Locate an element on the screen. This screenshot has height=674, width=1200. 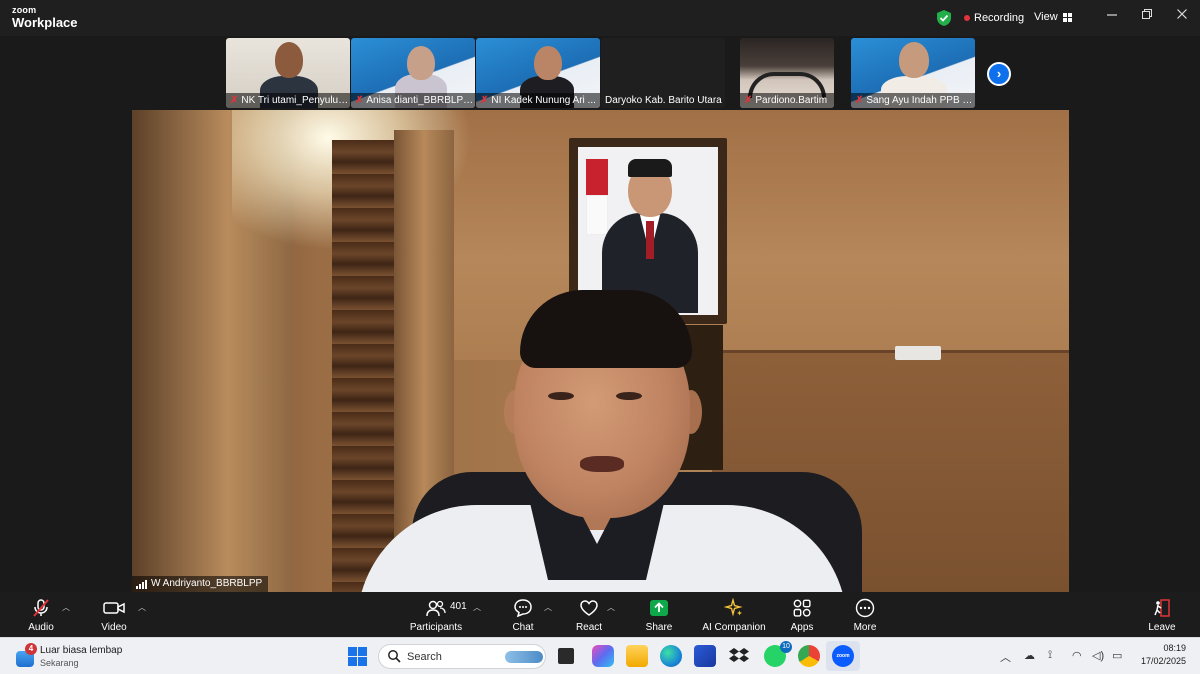
participant-thumbnail: ✗ Pardiono.Bartim is located at coordinates (787, 73).